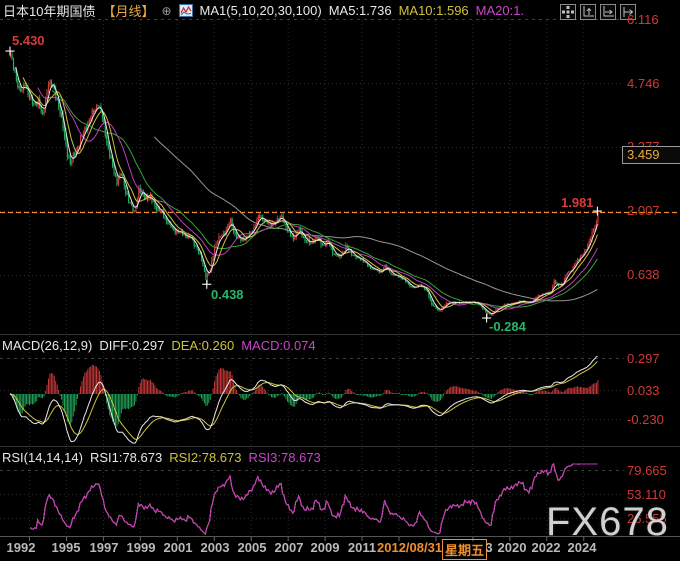 This screenshot has width=680, height=561. Describe the element at coordinates (128, 10) in the screenshot. I see `period-label: 【月线】` at that location.